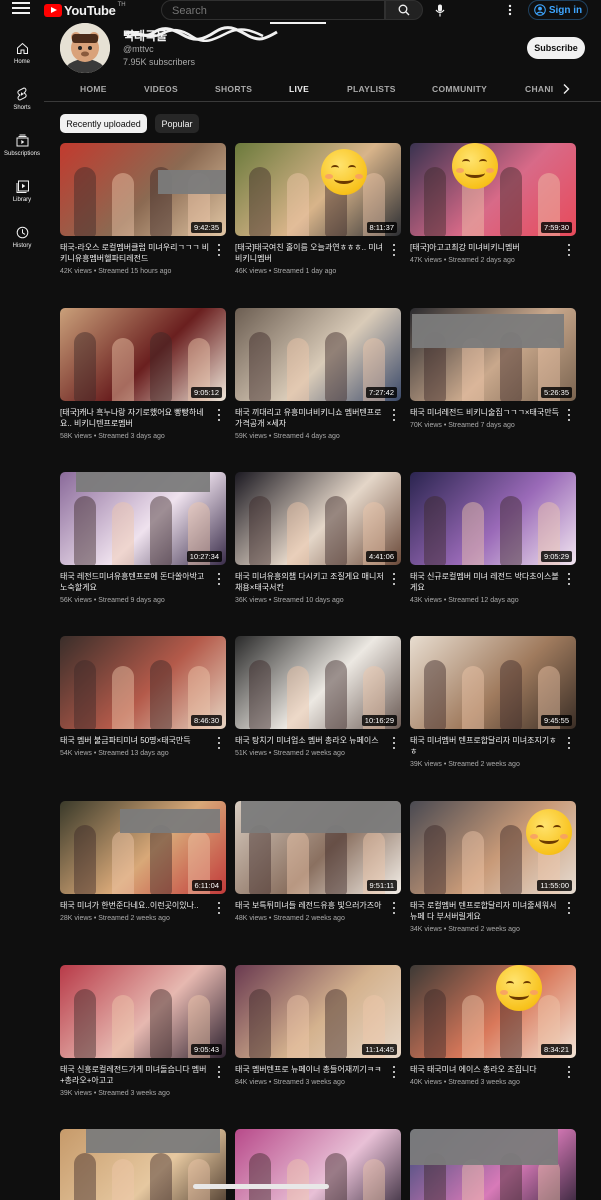  What do you see at coordinates (299, 89) in the screenshot?
I see `tab-live: LIVE` at bounding box center [299, 89].